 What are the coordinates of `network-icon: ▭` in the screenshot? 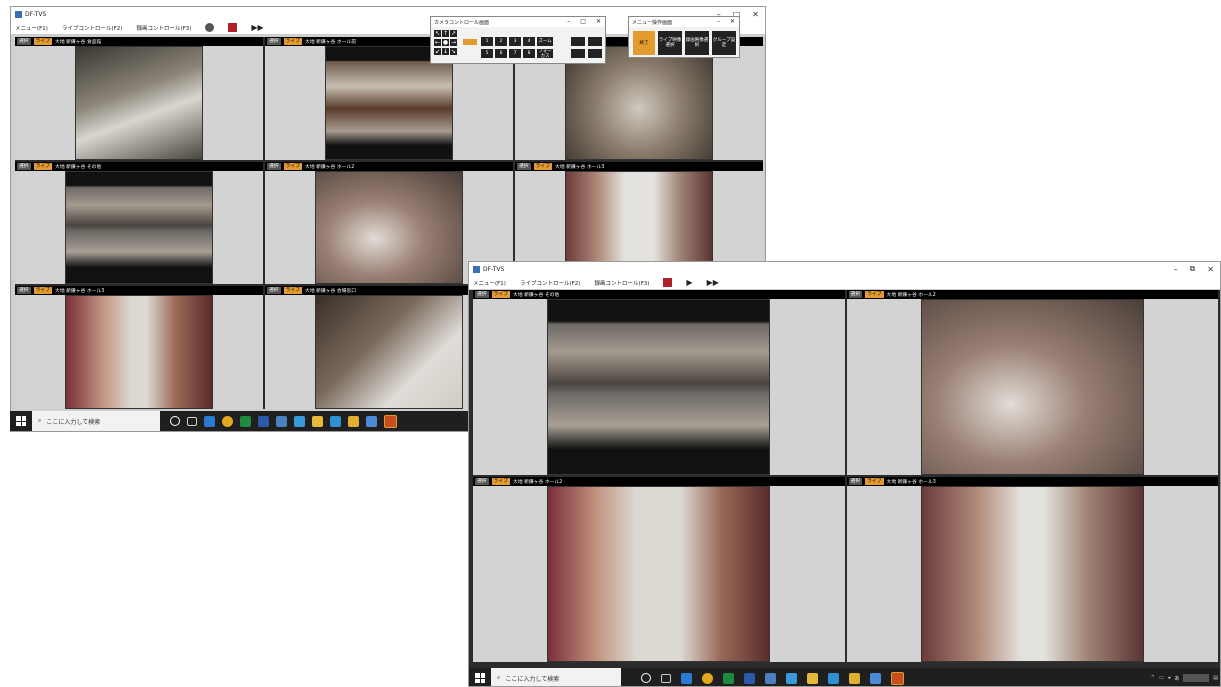 It's located at (1161, 678).